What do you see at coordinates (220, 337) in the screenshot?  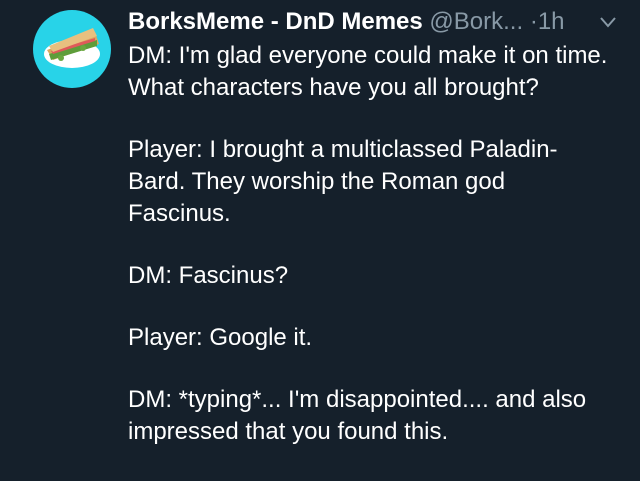 I see `tweet-paragraph: Player: Google it.` at bounding box center [220, 337].